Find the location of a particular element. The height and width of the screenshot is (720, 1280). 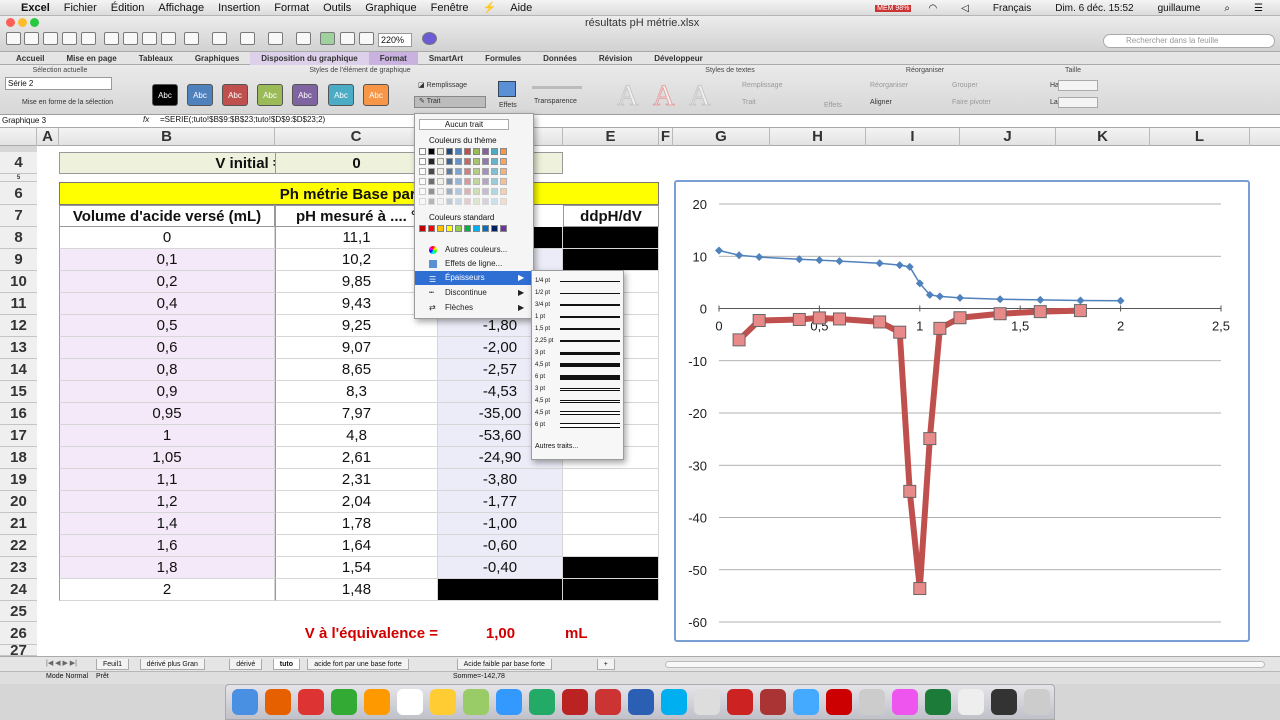

dock-terminal-icon is located at coordinates (1004, 702).